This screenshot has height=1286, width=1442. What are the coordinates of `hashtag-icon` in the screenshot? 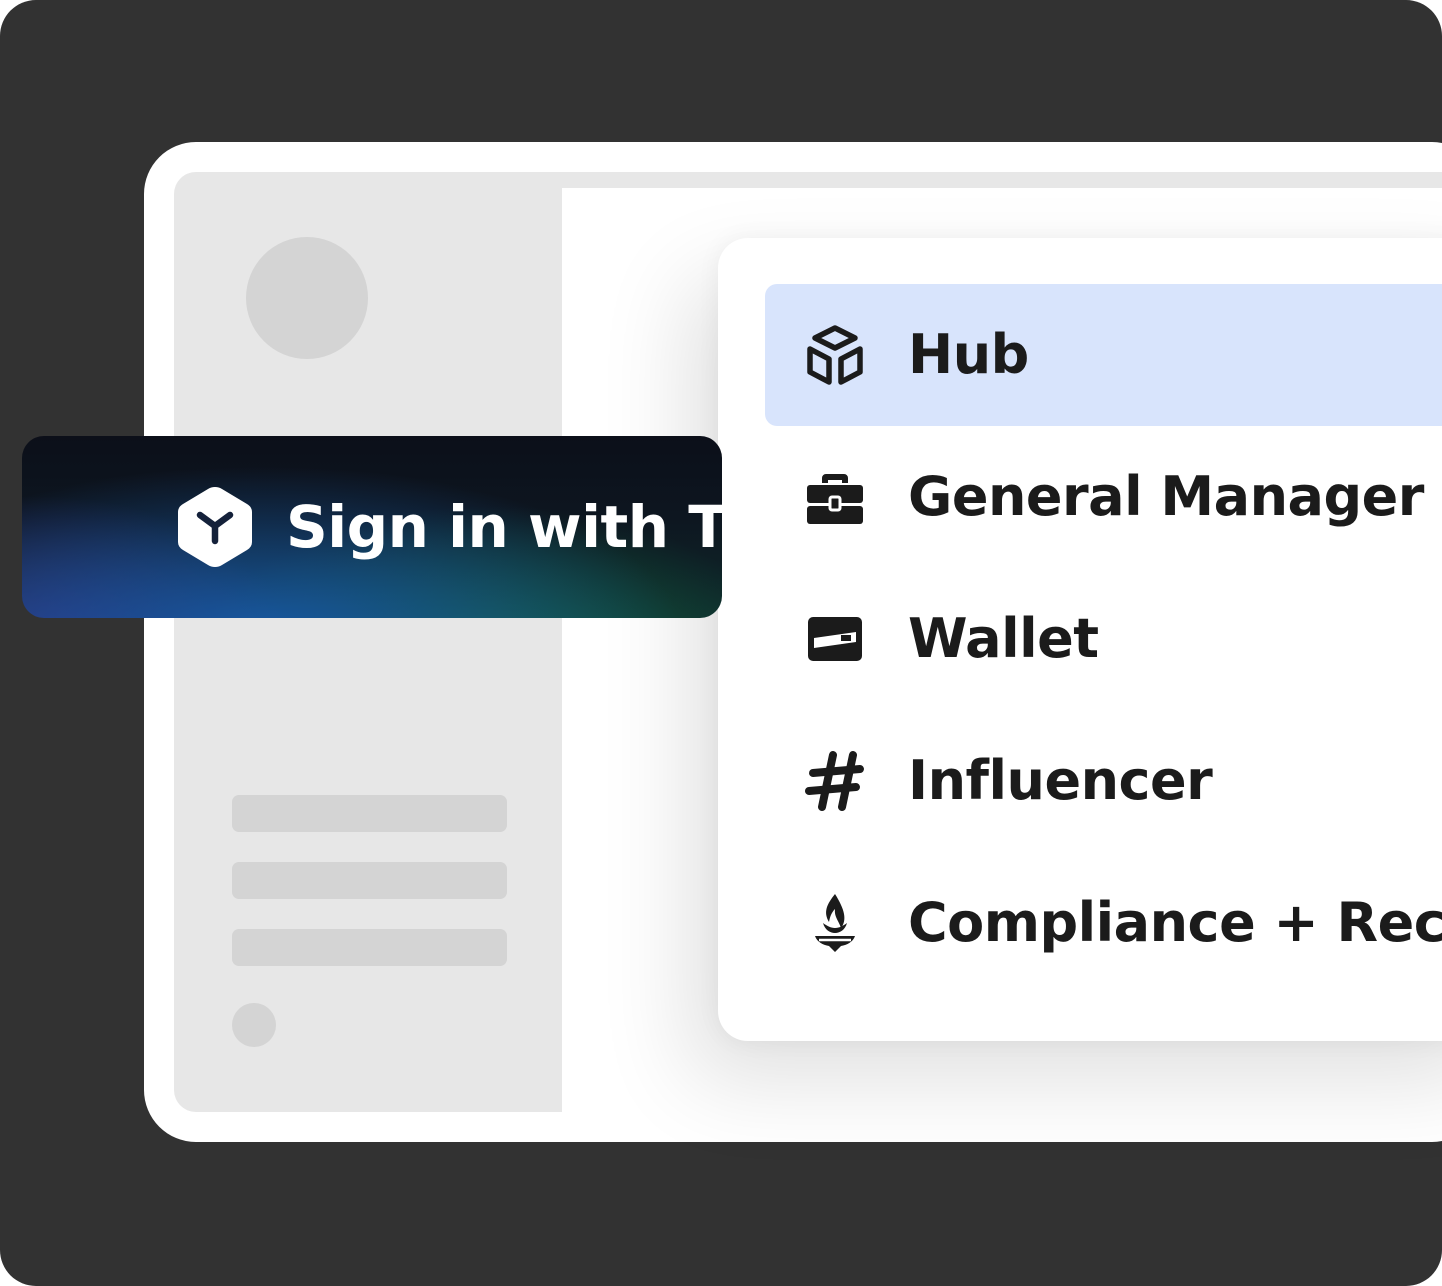 It's located at (834, 781).